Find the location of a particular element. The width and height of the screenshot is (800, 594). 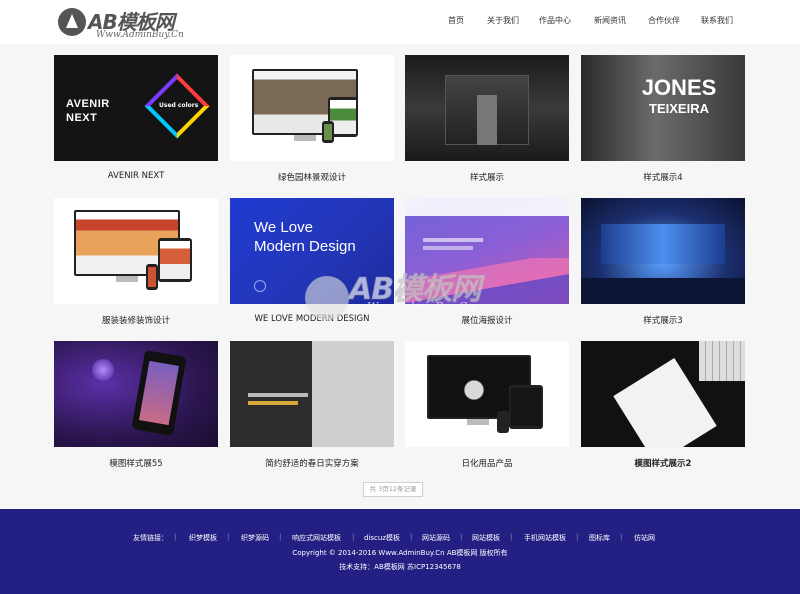

friend-link: discuz模板 is located at coordinates (382, 538).